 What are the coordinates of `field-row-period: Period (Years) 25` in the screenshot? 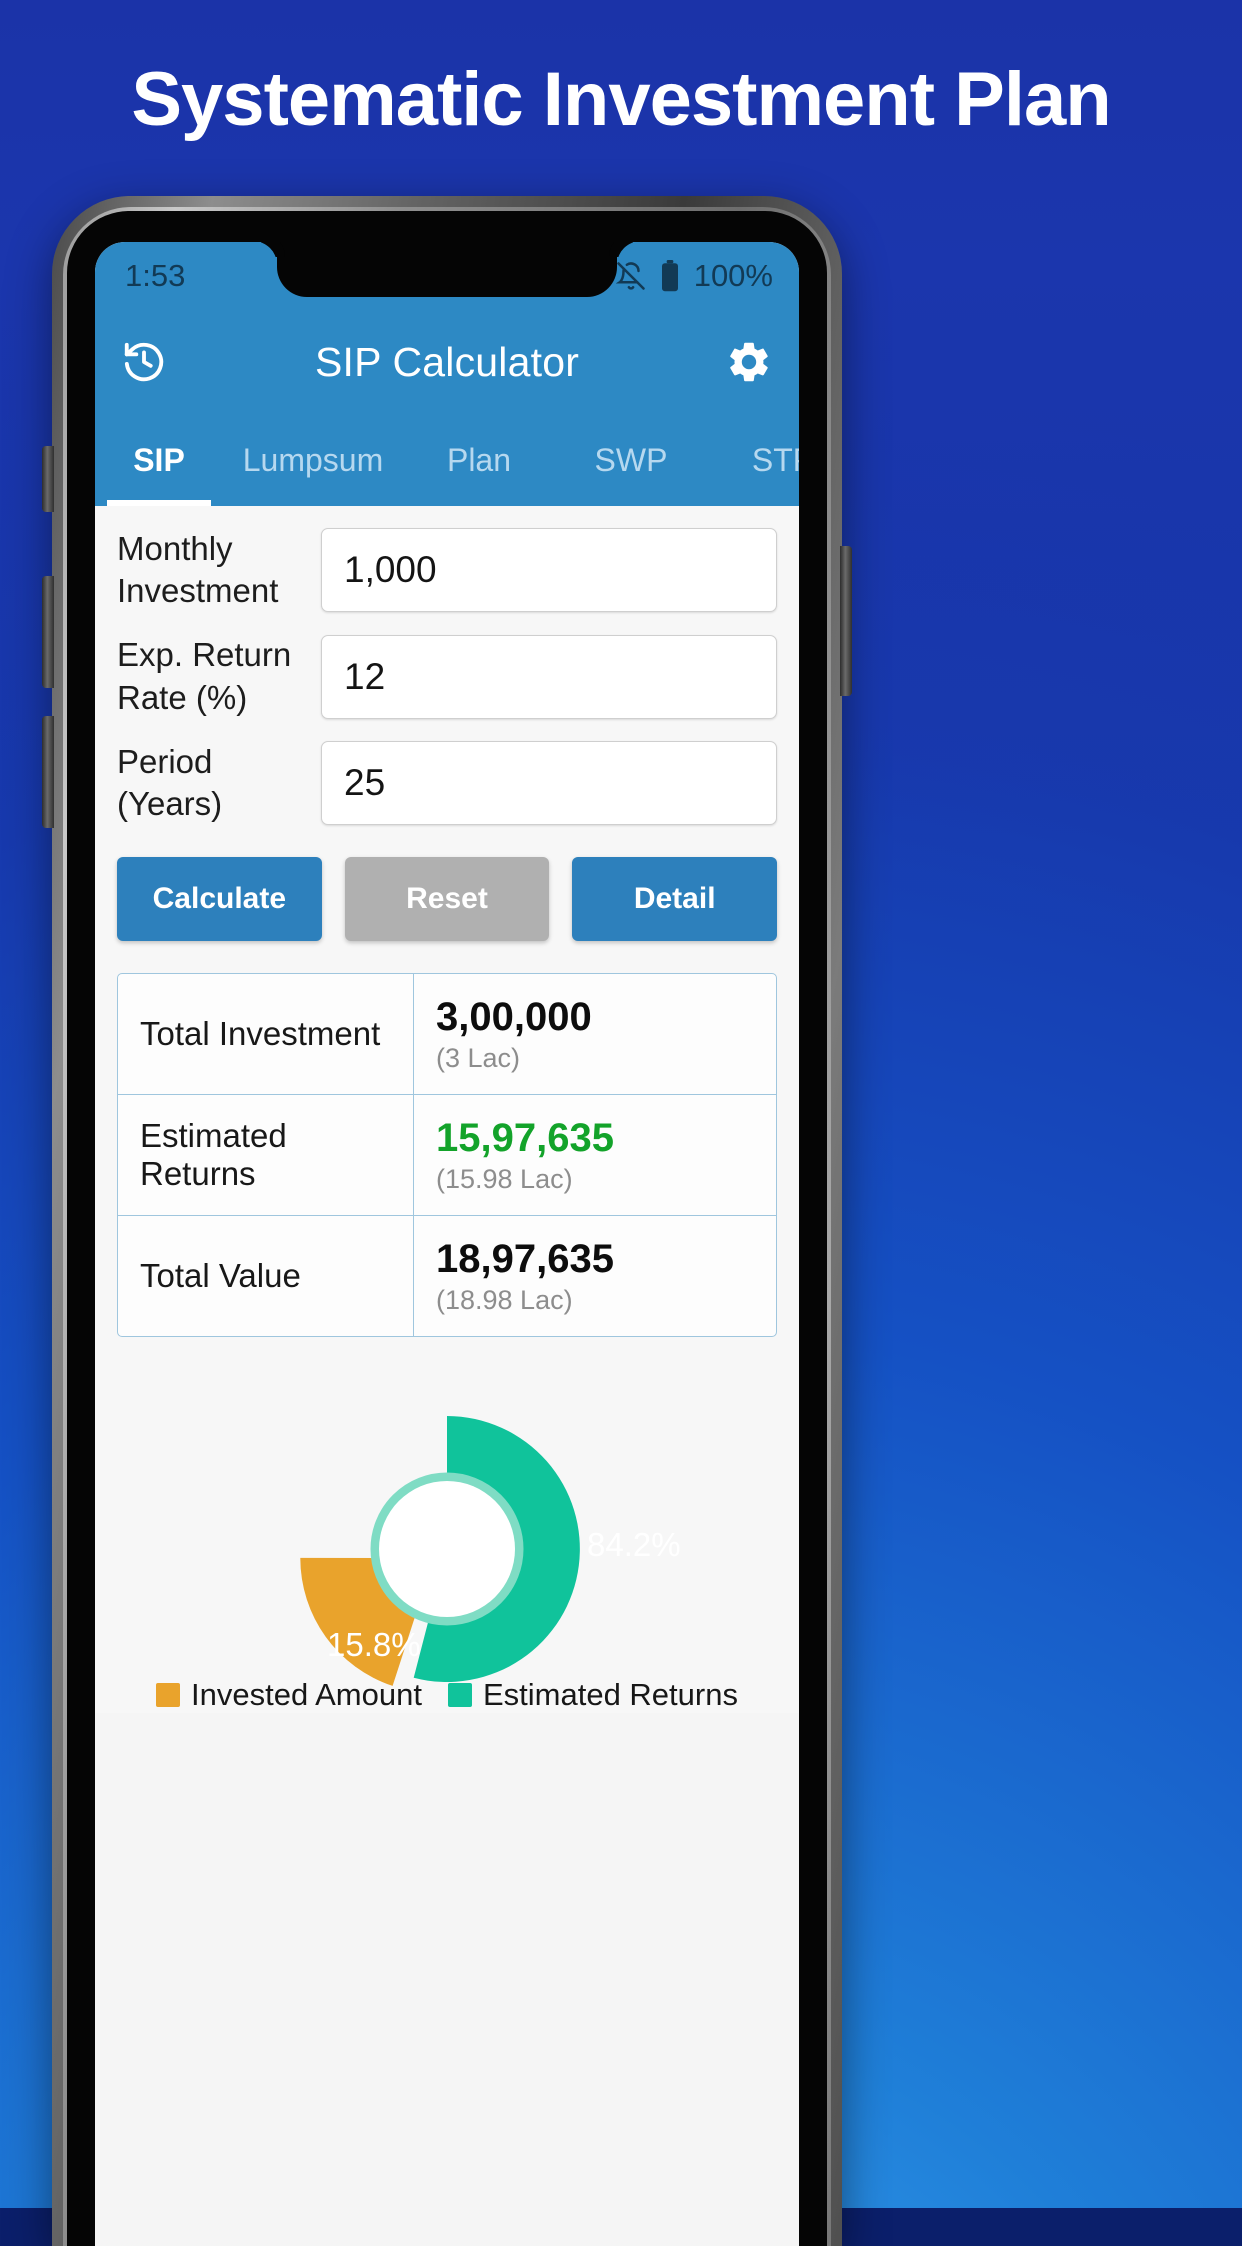 It's located at (447, 783).